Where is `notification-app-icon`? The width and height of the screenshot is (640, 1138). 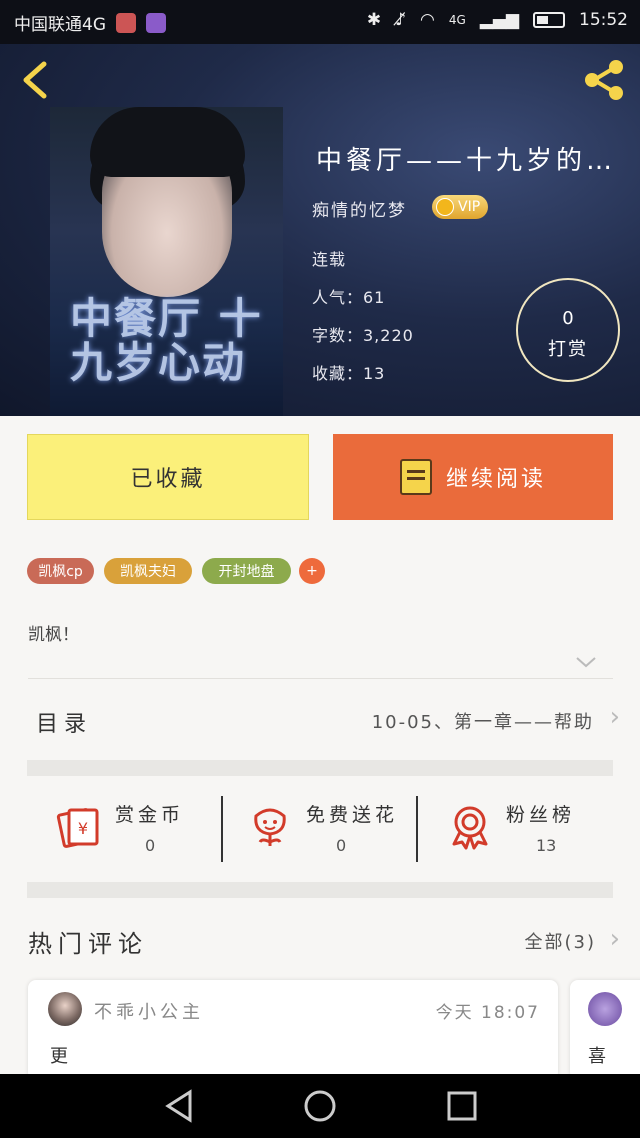
notification-app-icon is located at coordinates (126, 22).